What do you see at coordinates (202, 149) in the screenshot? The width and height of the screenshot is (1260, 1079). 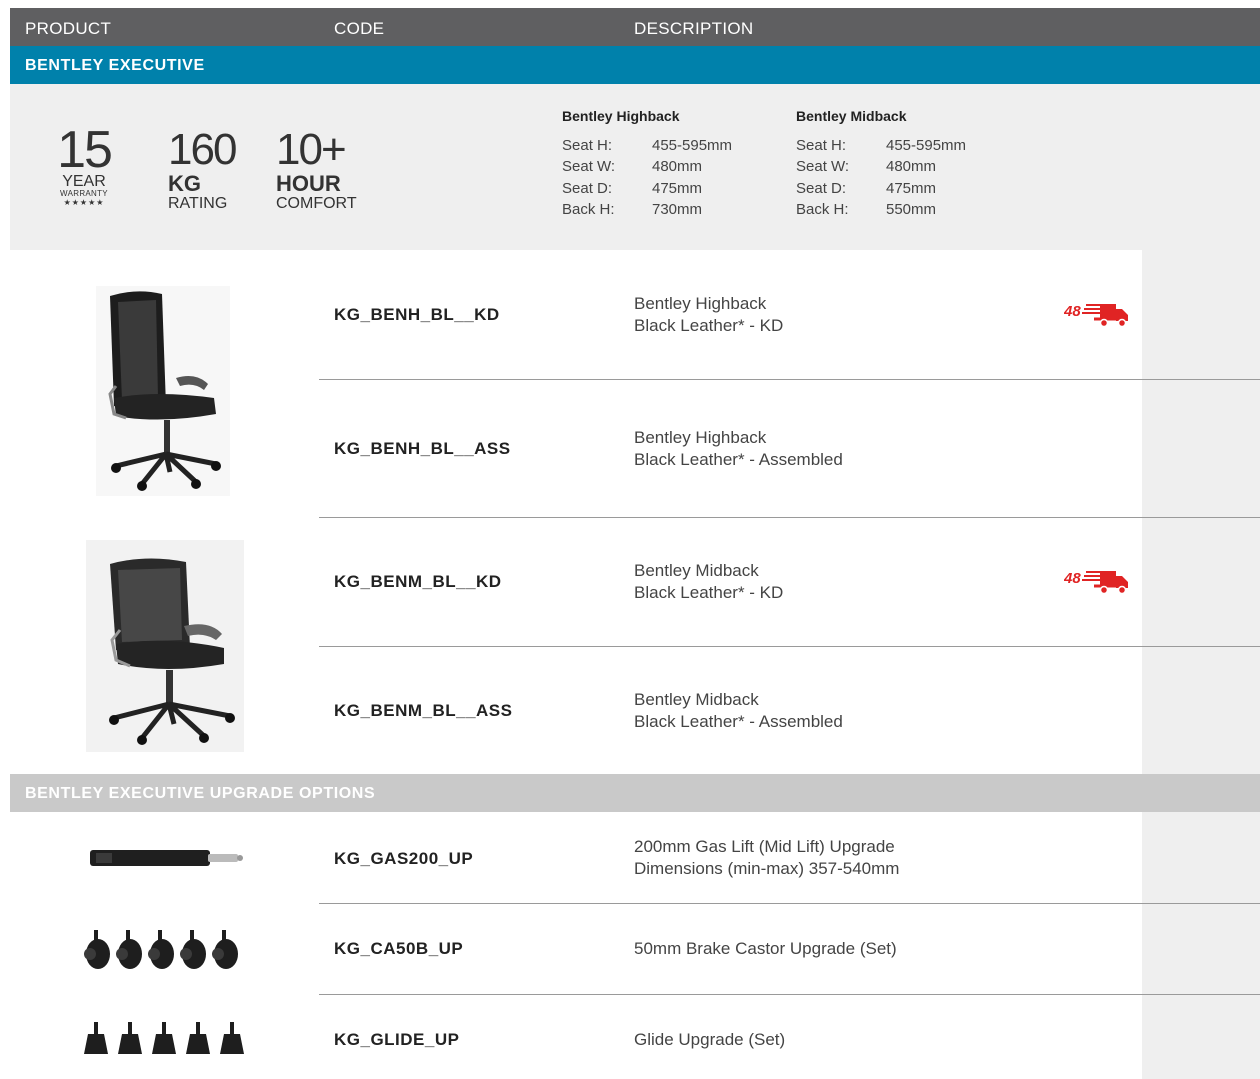 I see `rating-value: 160` at bounding box center [202, 149].